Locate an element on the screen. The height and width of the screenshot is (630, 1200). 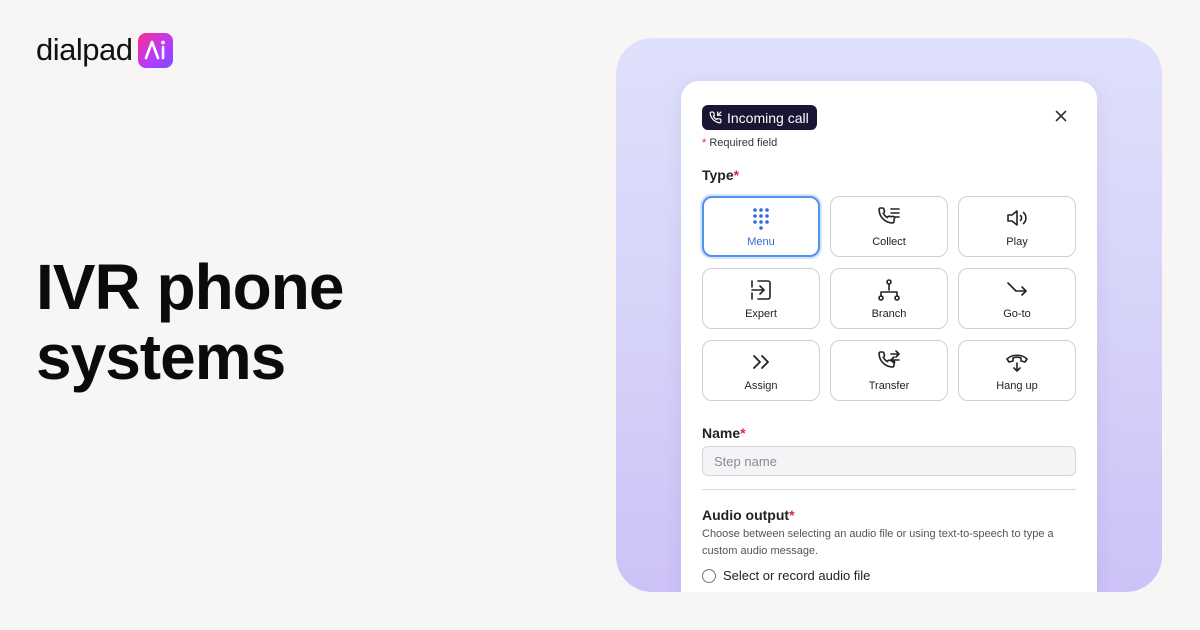
type-label-text: Type is located at coordinates (718, 175).